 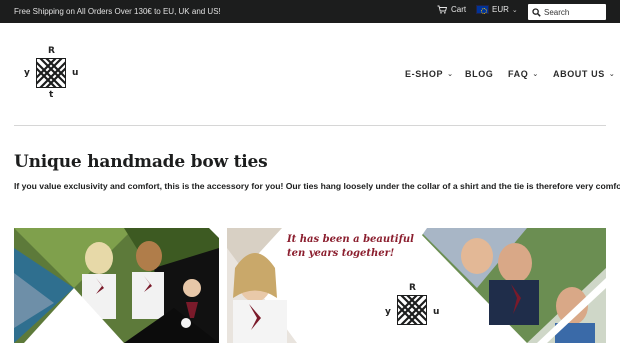 I want to click on header-divider, so click(x=310, y=125).